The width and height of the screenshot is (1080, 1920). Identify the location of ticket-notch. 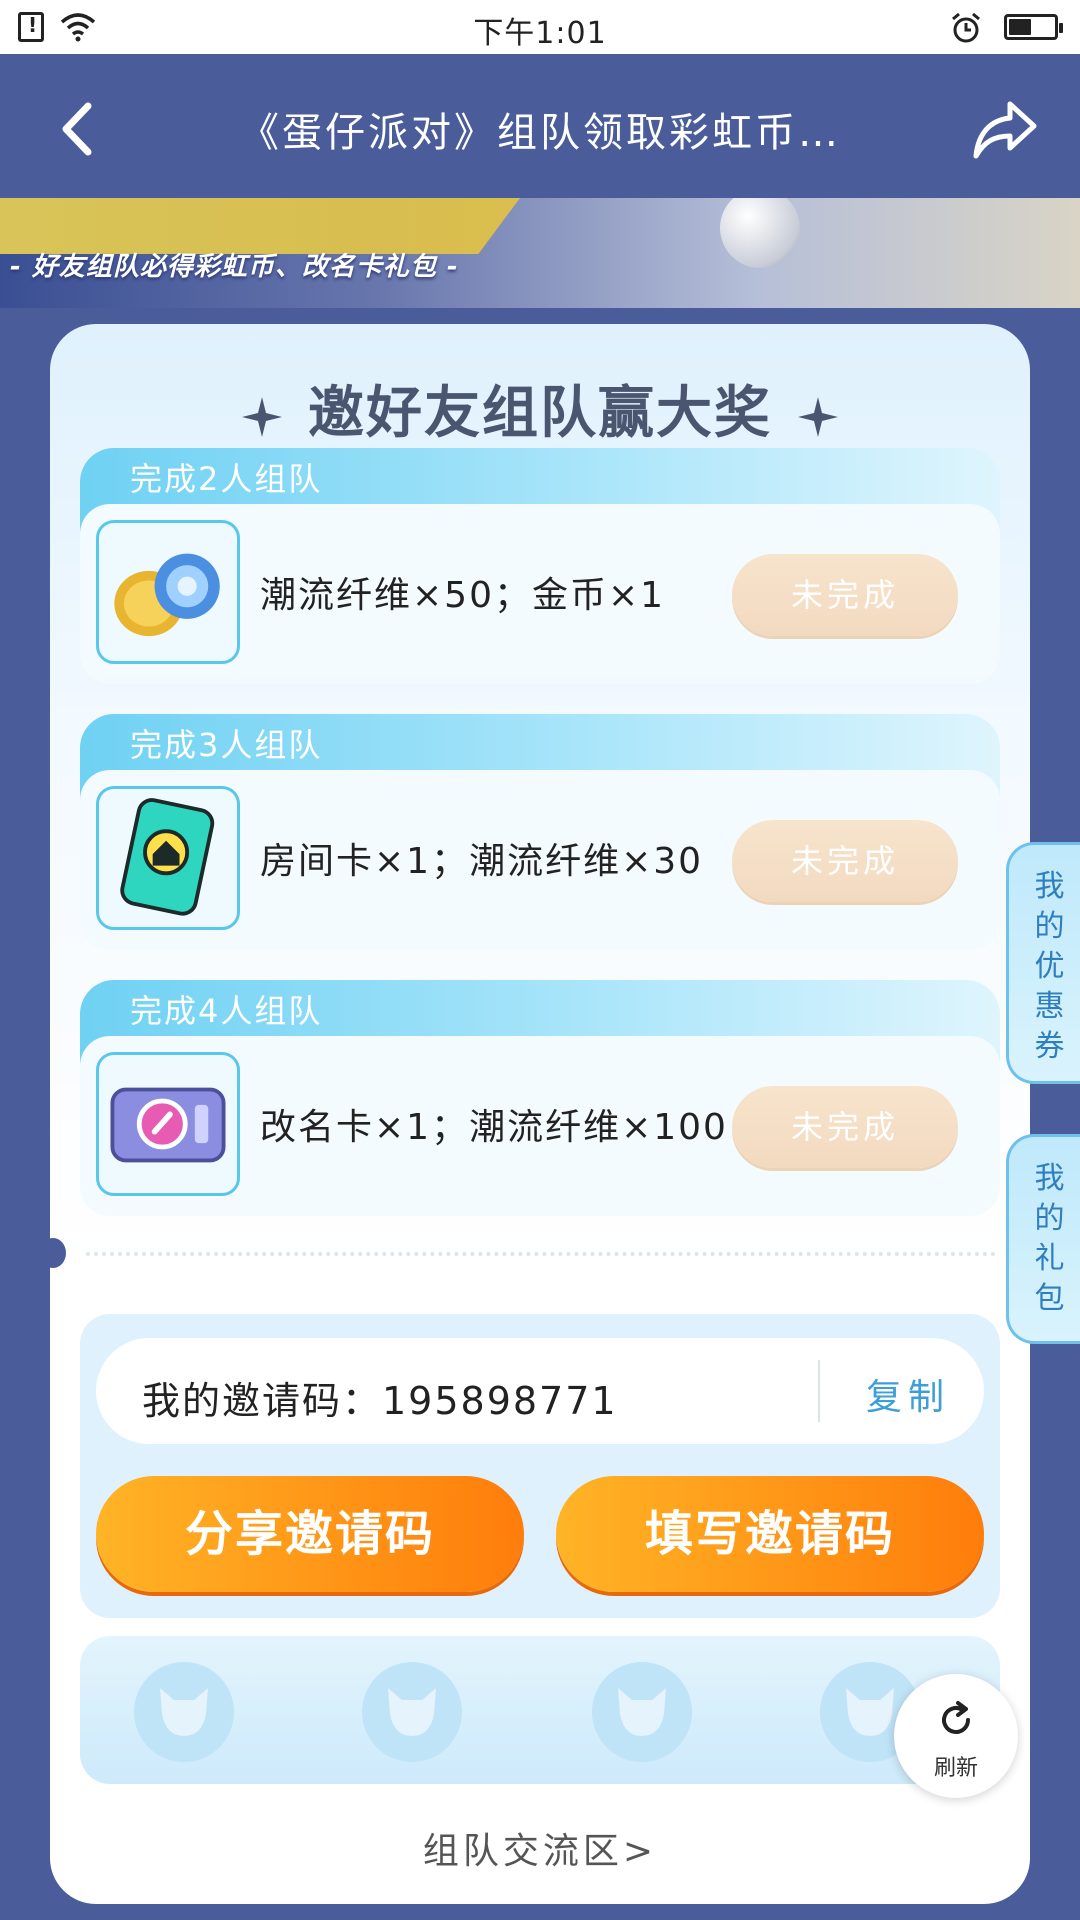
(53, 1253).